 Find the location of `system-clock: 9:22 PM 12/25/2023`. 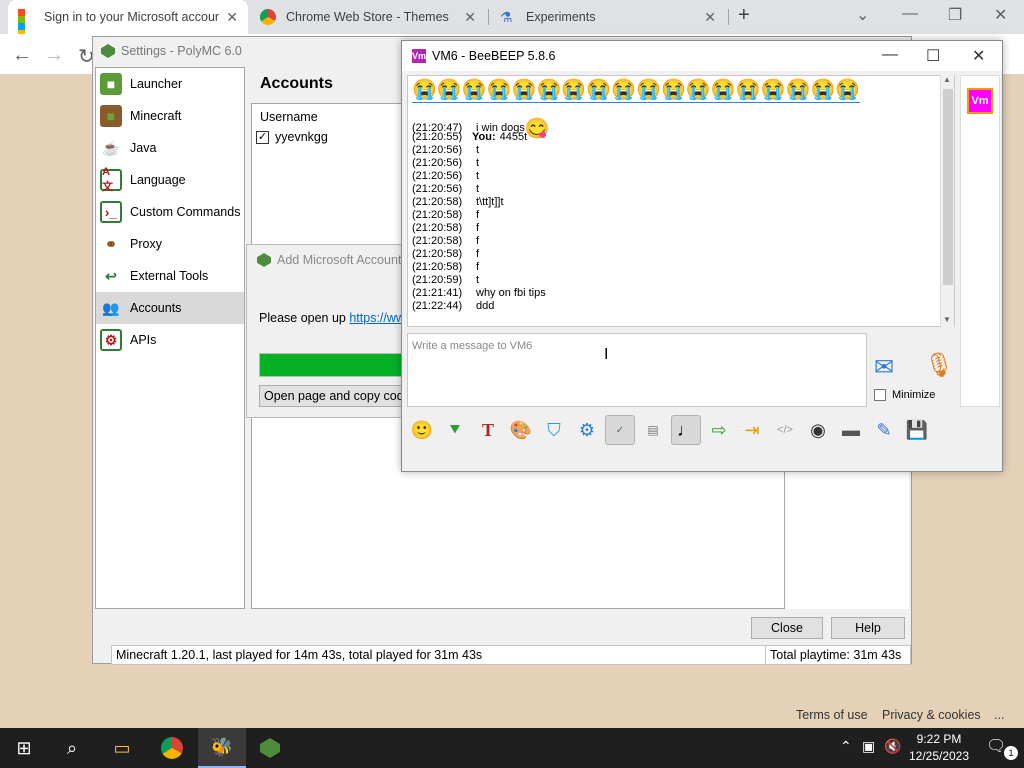

system-clock: 9:22 PM 12/25/2023 is located at coordinates (939, 748).